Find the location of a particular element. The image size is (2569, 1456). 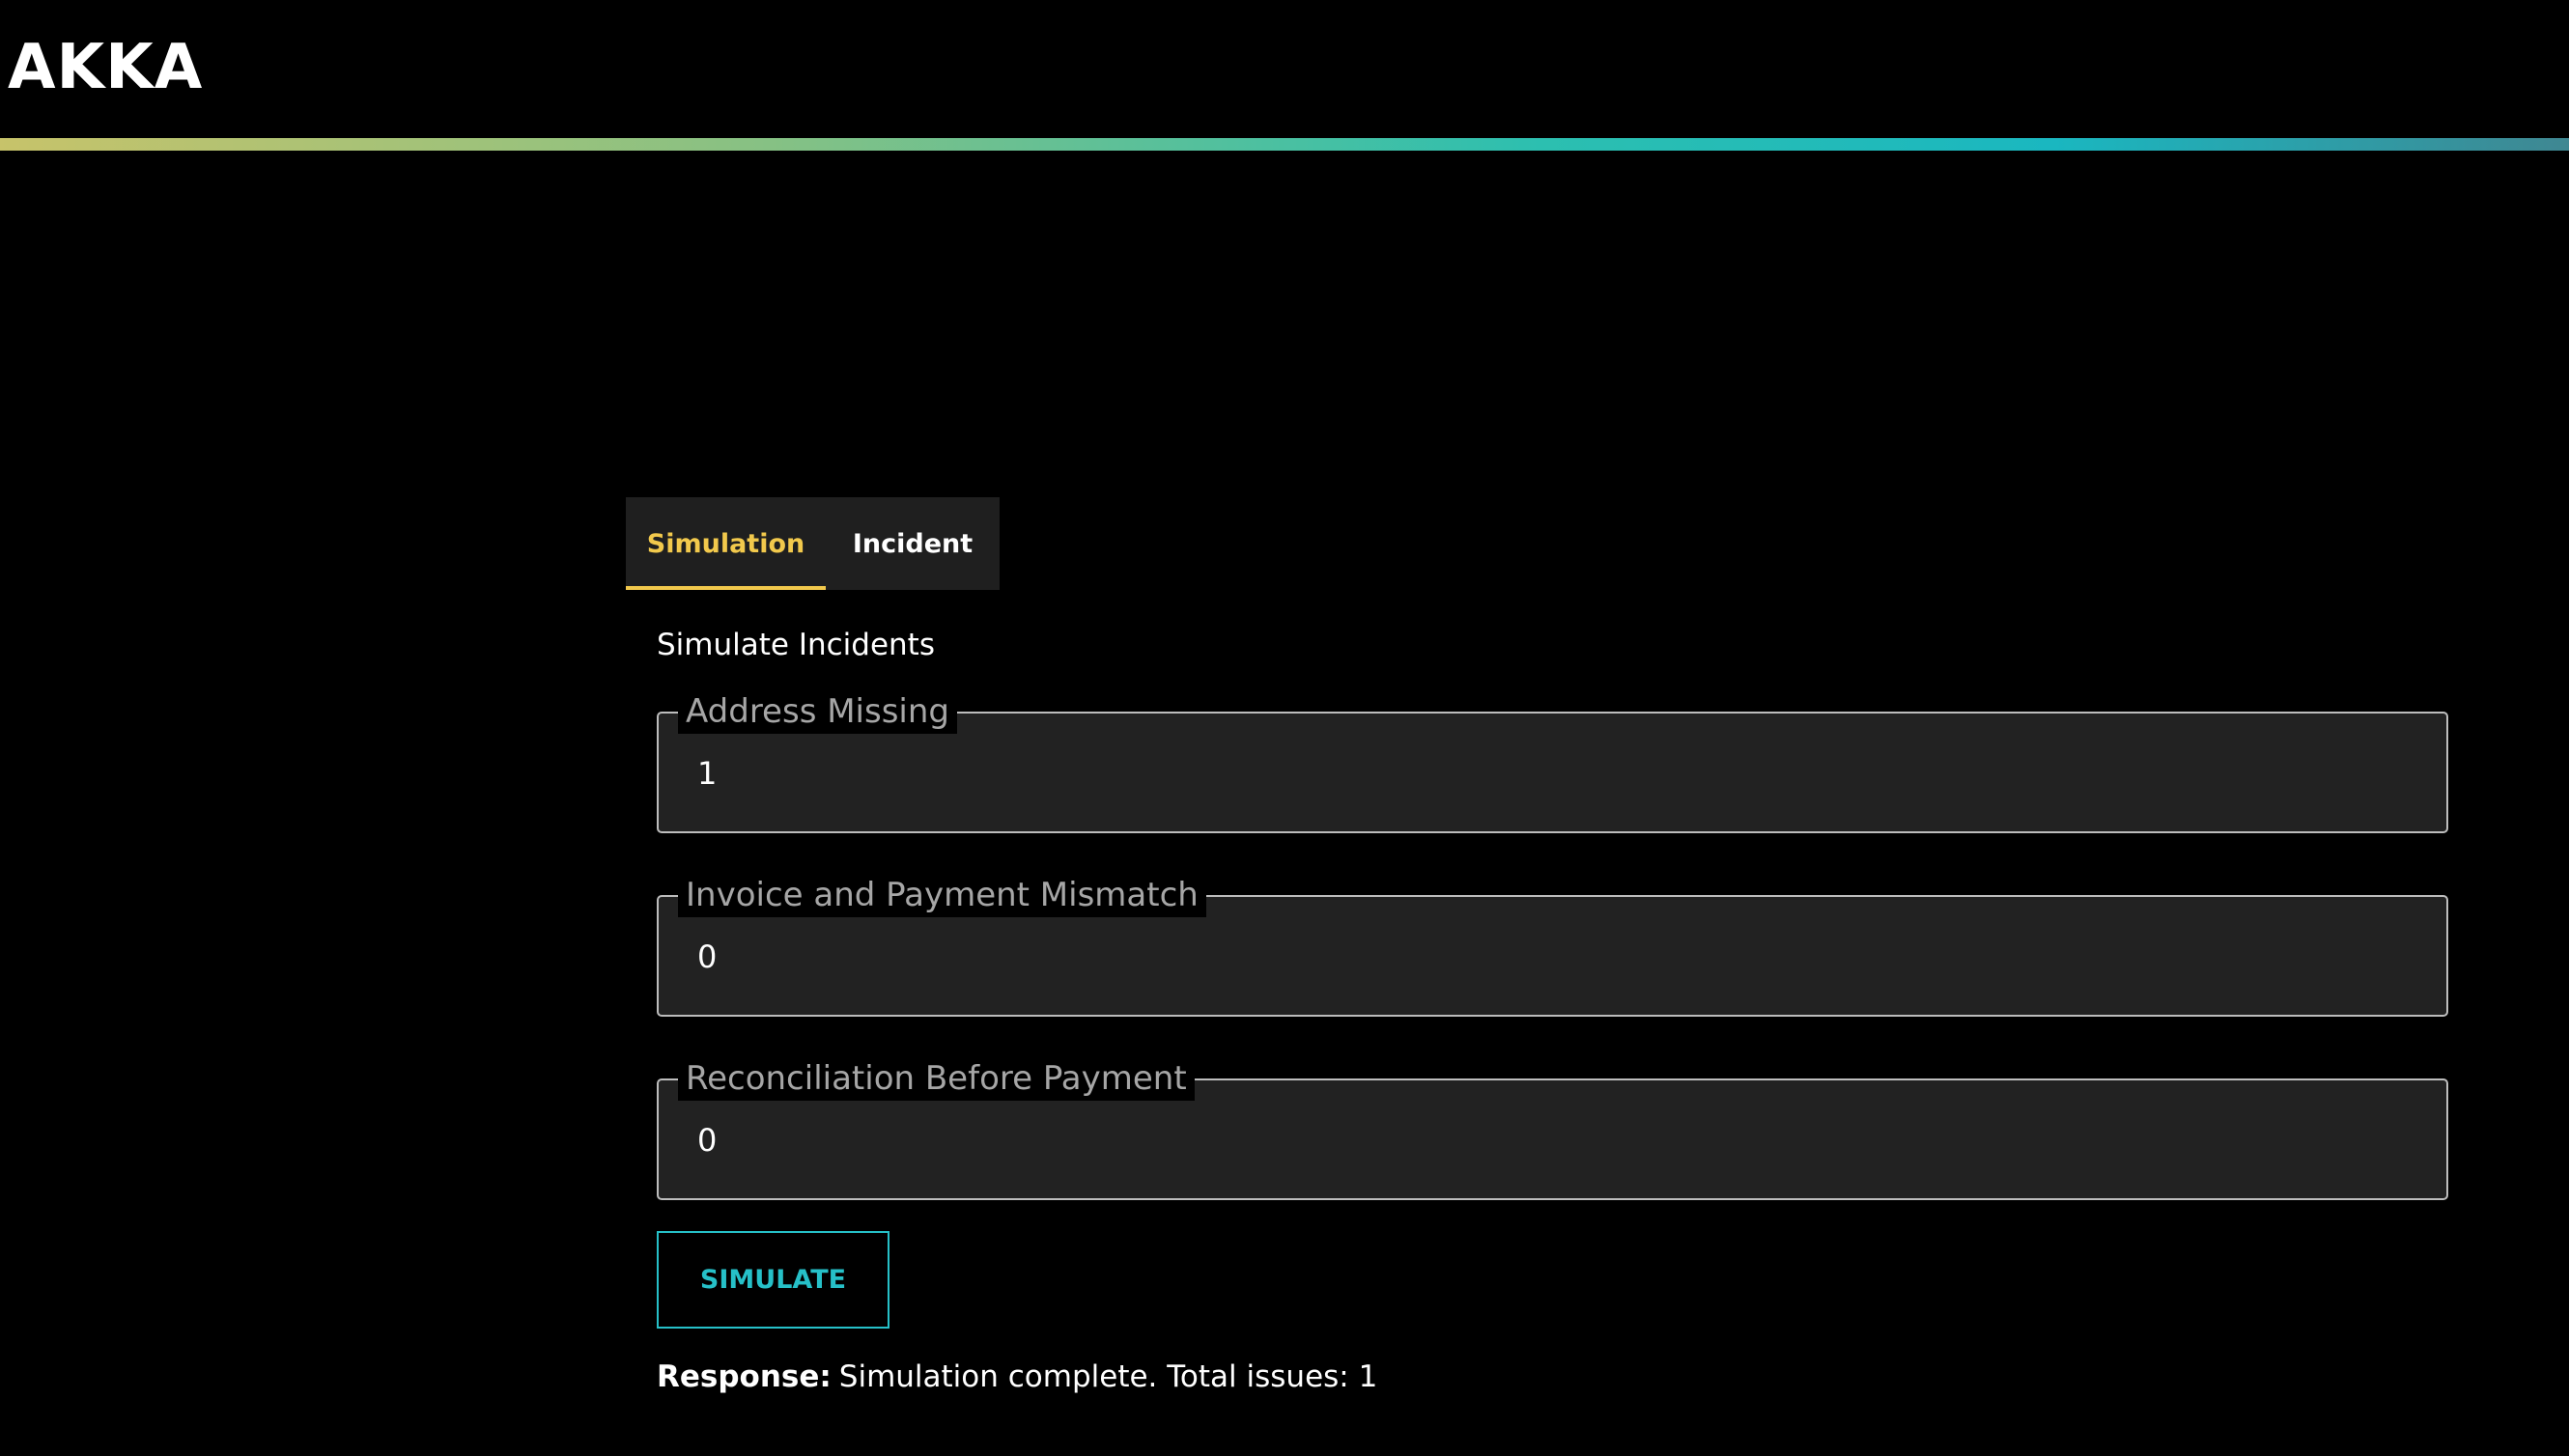

address-missing-label: Address Missing is located at coordinates (817, 712).